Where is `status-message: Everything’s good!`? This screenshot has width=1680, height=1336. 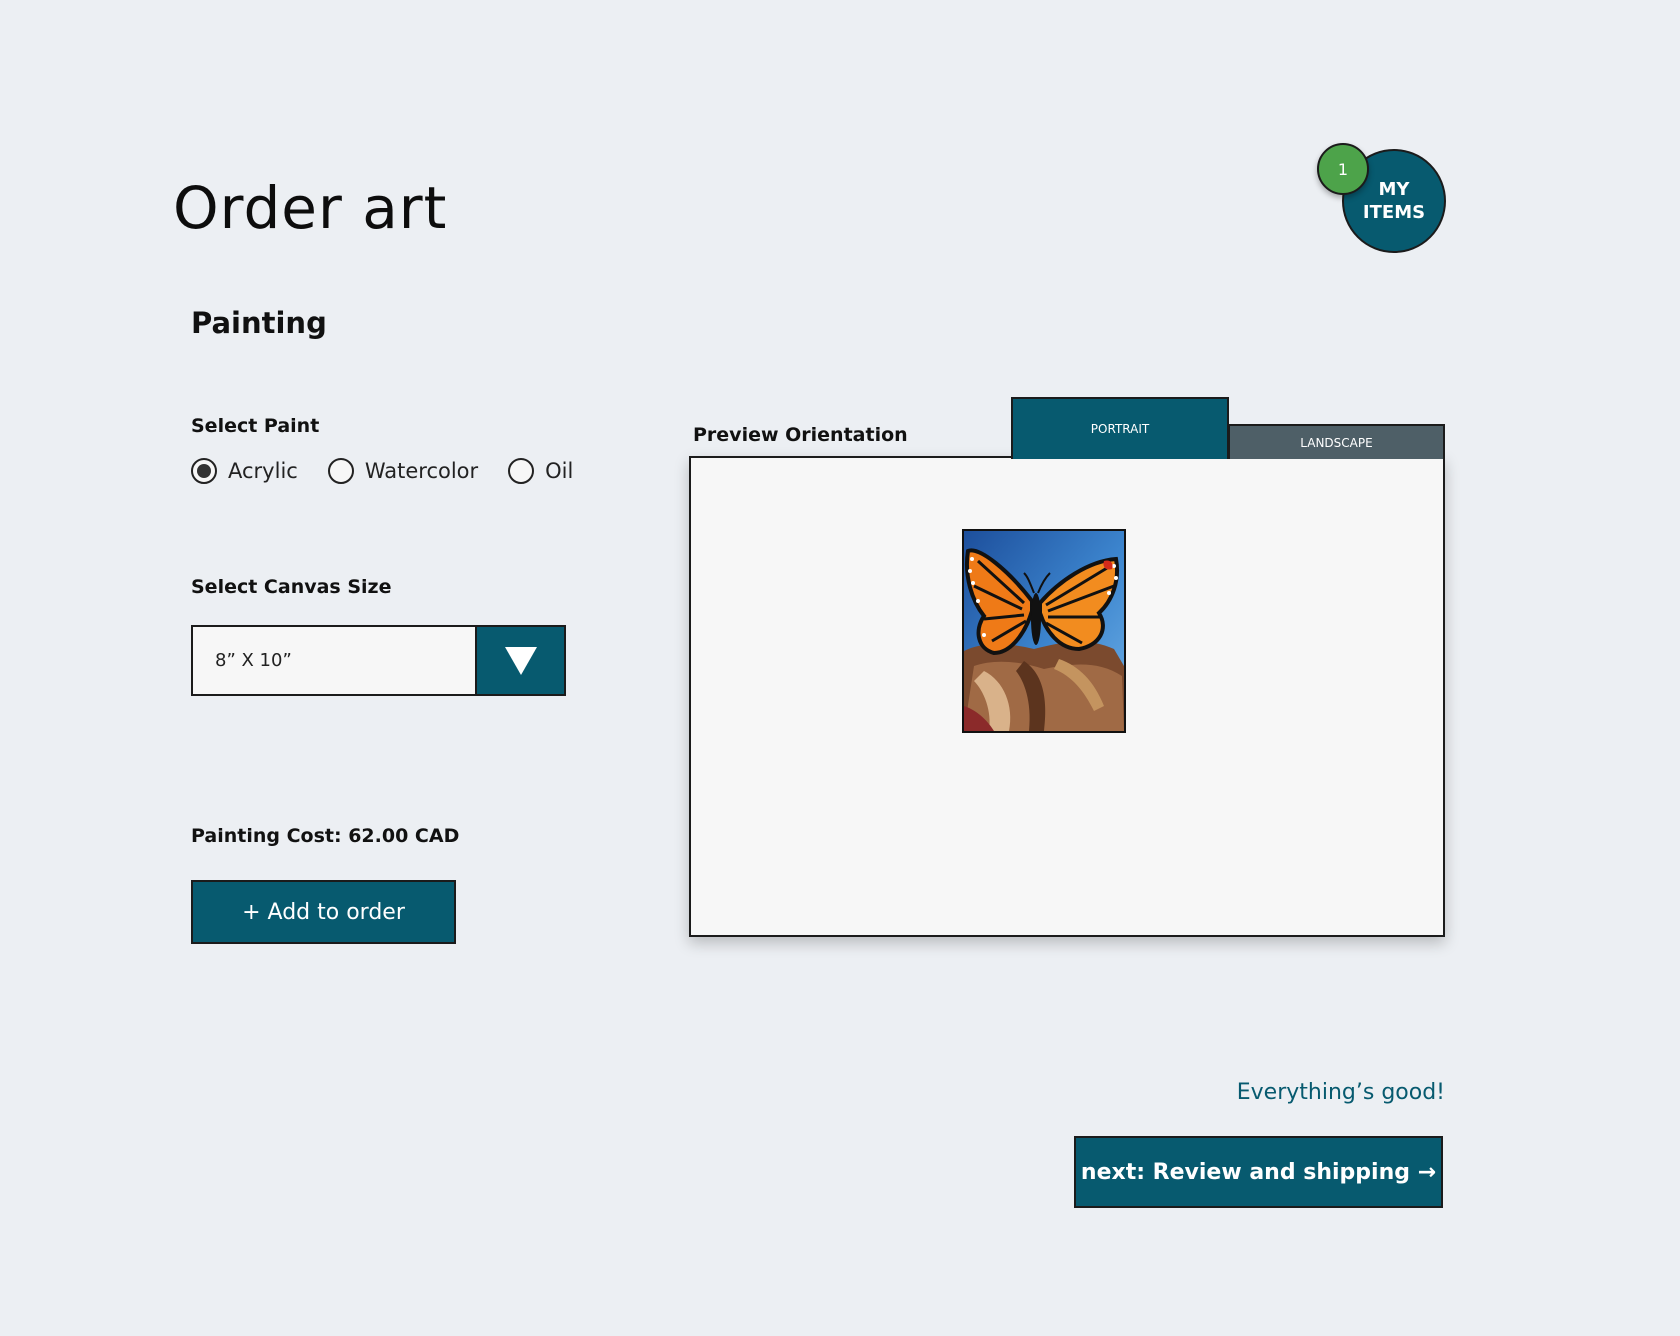
status-message: Everything’s good! is located at coordinates (1340, 1092).